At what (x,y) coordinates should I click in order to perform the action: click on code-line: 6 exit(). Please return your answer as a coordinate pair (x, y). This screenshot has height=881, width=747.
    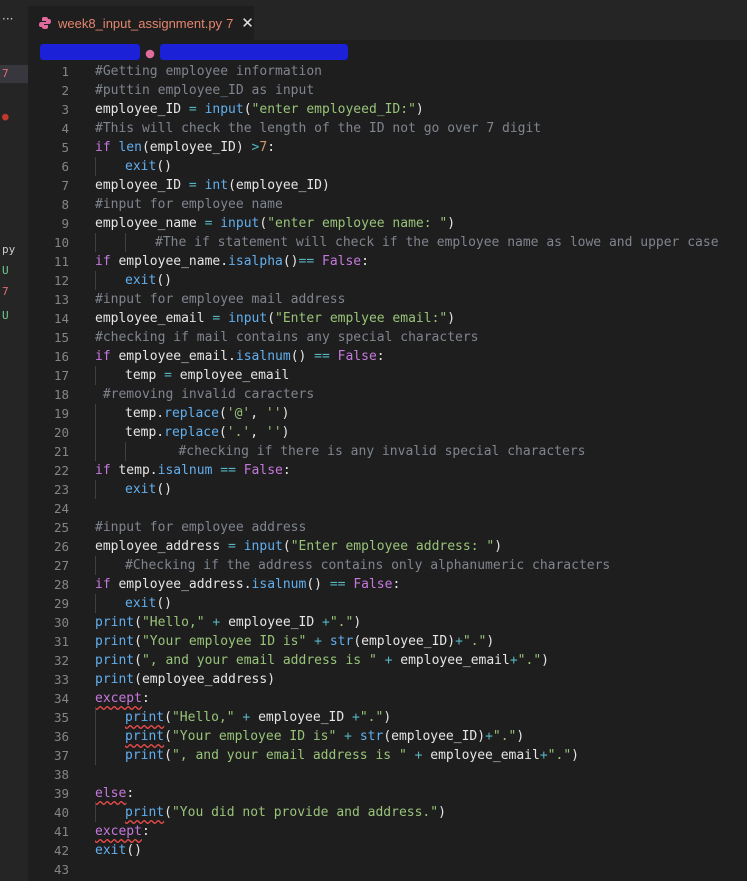
    Looking at the image, I should click on (387, 166).